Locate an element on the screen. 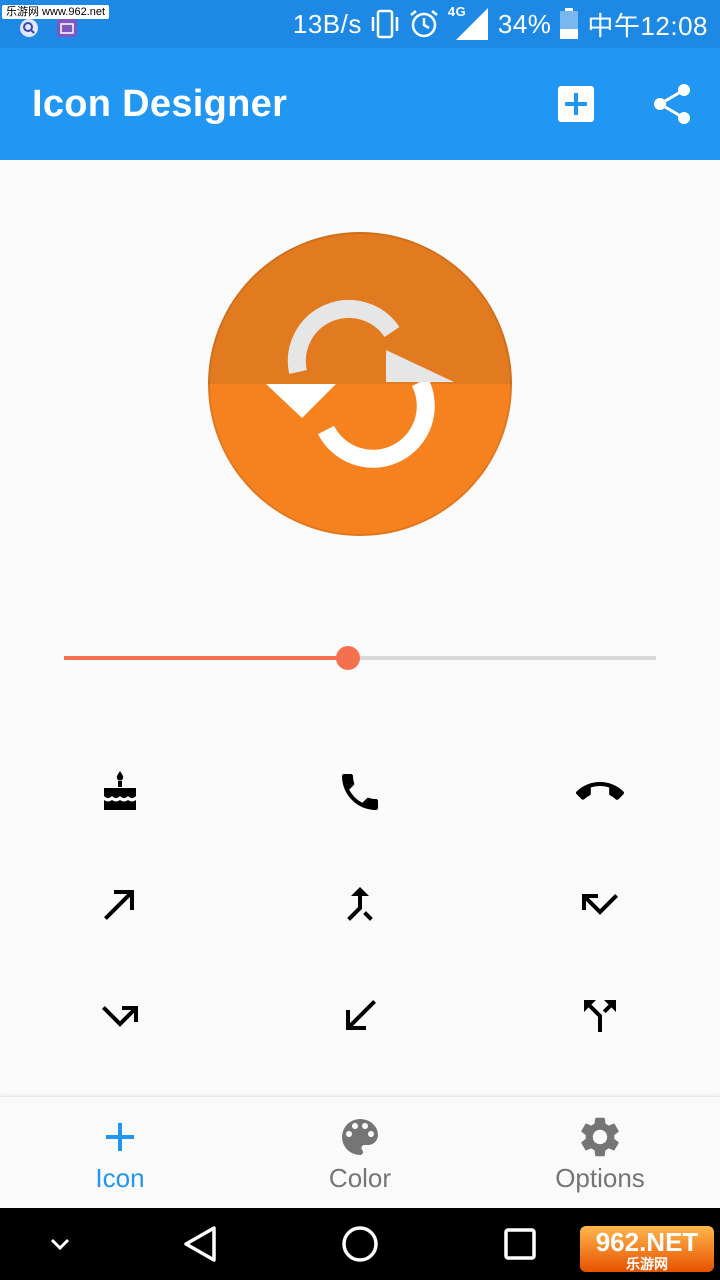  cake-icon is located at coordinates (120, 790).